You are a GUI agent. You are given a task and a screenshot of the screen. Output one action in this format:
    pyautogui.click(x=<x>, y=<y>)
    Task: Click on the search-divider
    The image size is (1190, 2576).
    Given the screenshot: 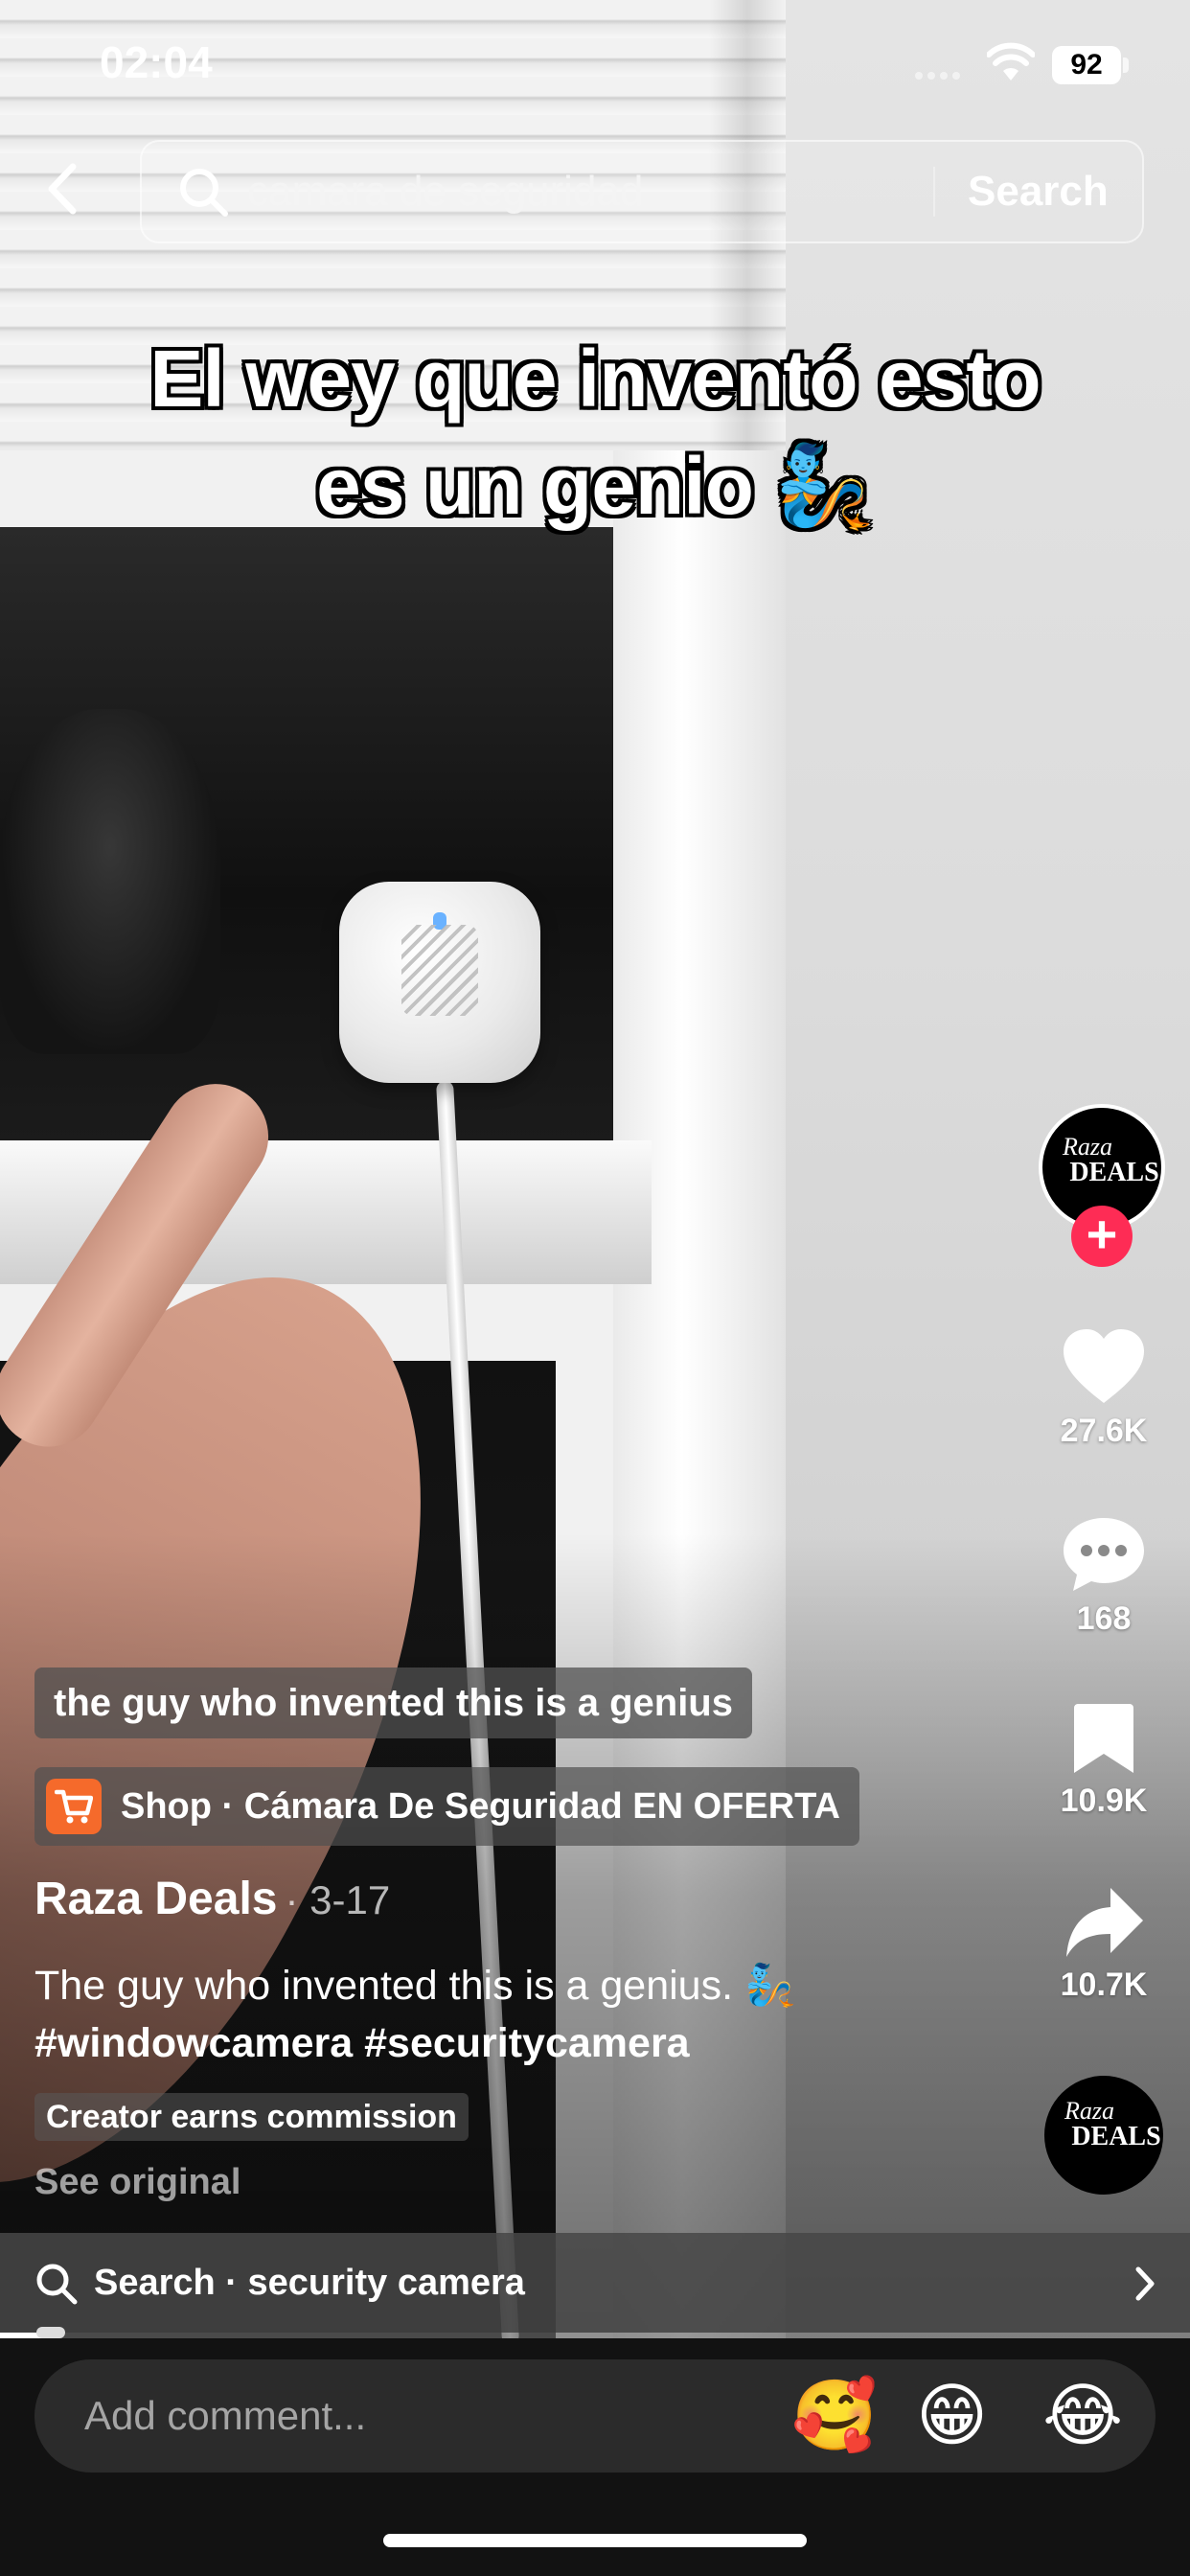 What is the action you would take?
    pyautogui.click(x=934, y=192)
    